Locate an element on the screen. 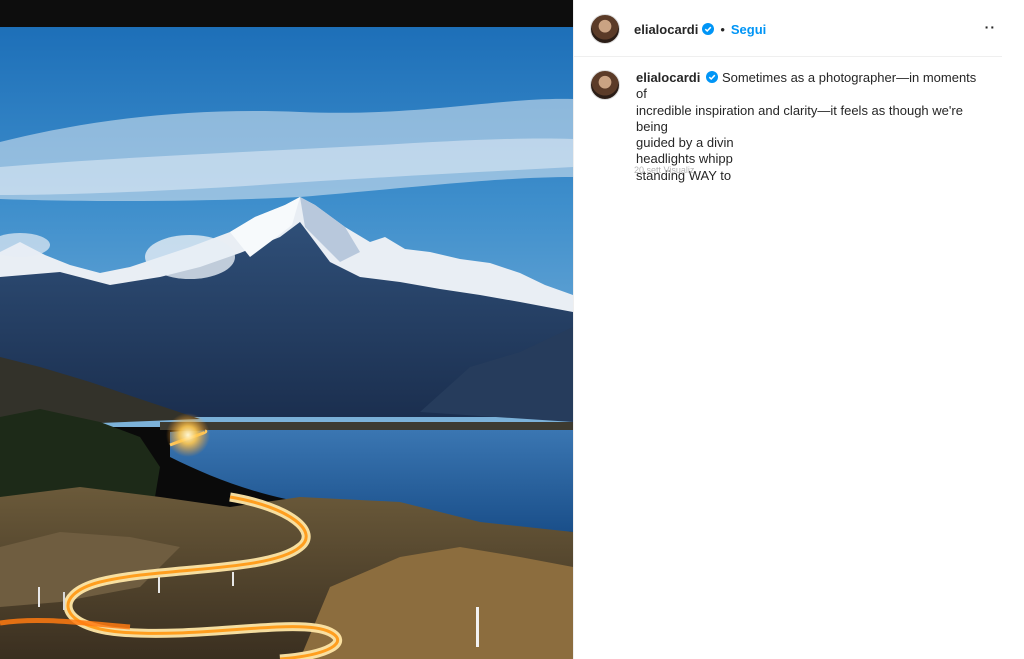  photo-top-strip is located at coordinates (286, 13).